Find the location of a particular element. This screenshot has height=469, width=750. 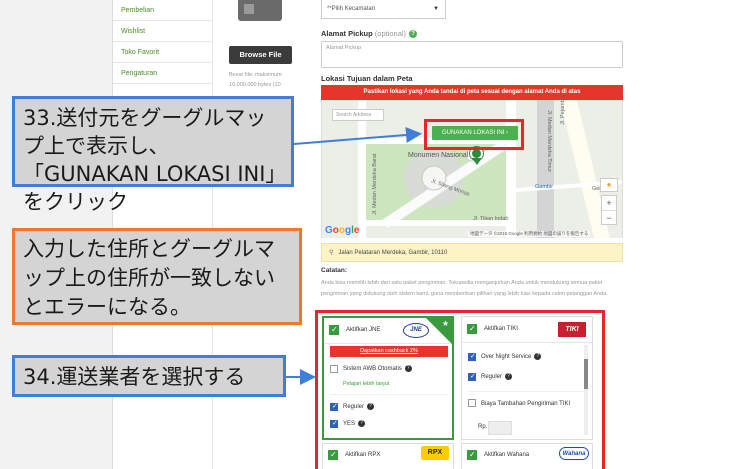

arrow-to-use-location is located at coordinates (357, 135).